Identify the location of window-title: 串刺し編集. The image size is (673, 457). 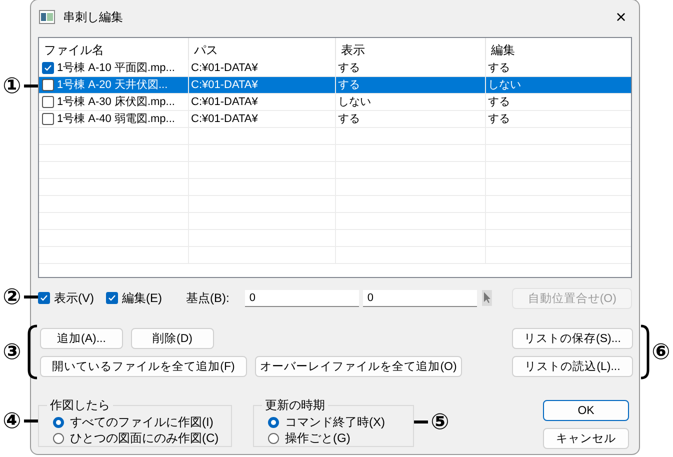
(93, 17).